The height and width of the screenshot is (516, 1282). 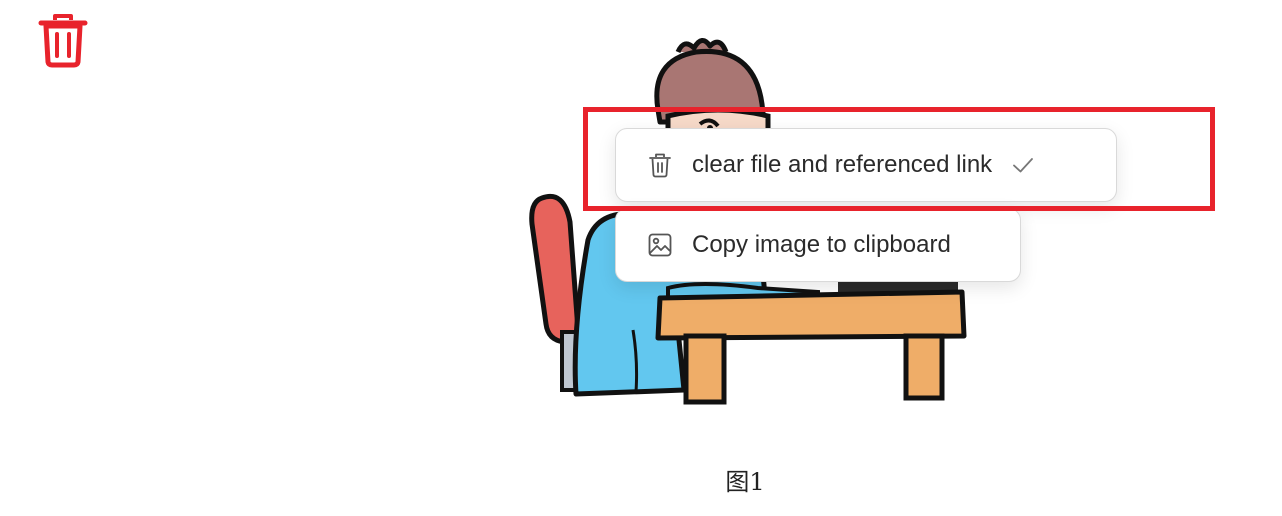 I want to click on check-icon, so click(x=1023, y=165).